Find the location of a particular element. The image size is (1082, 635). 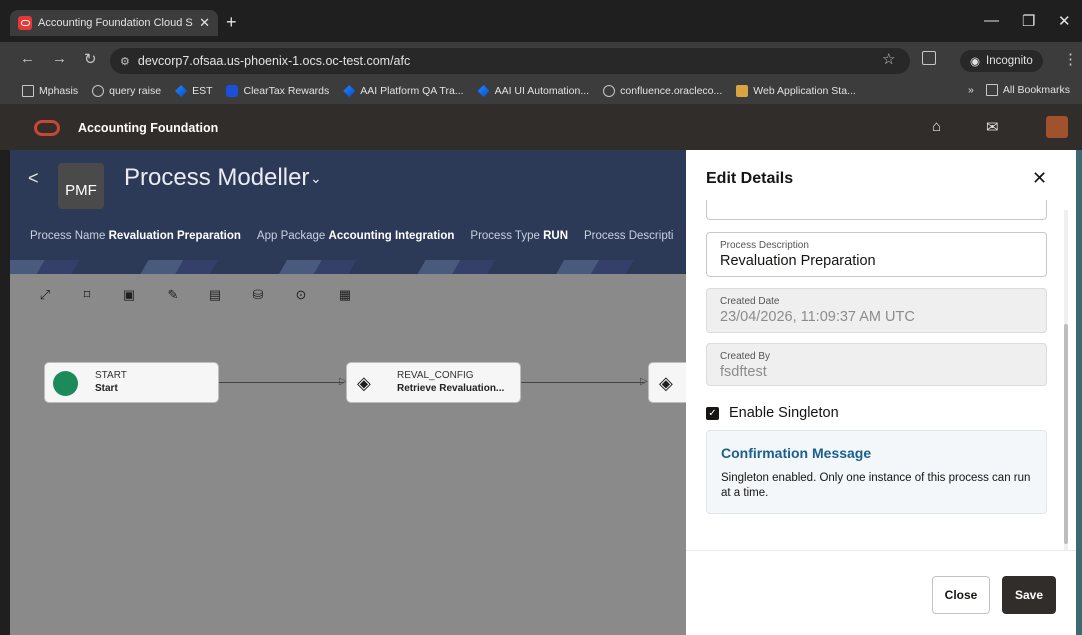

document-icon: ▤ is located at coordinates (215, 295).